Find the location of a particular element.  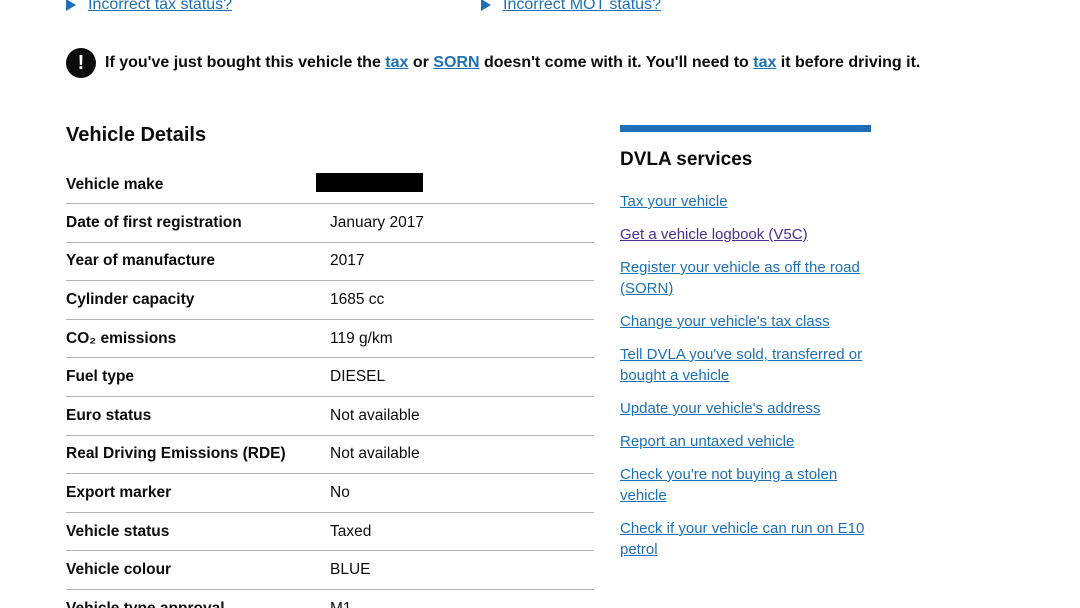

table-row: Year of manufacture 2017 is located at coordinates (330, 262).